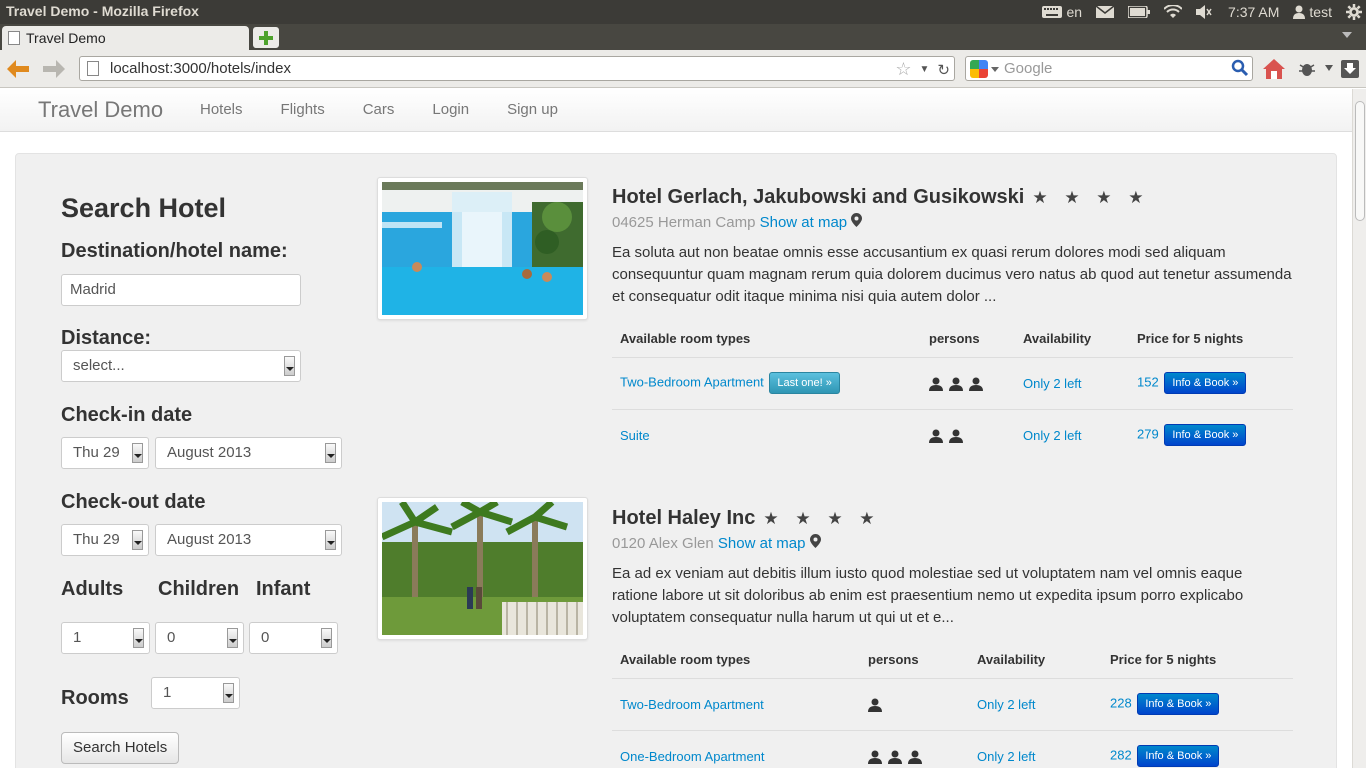 This screenshot has height=768, width=1366. Describe the element at coordinates (903, 69) in the screenshot. I see `bookmark-star-icon: ☆` at that location.